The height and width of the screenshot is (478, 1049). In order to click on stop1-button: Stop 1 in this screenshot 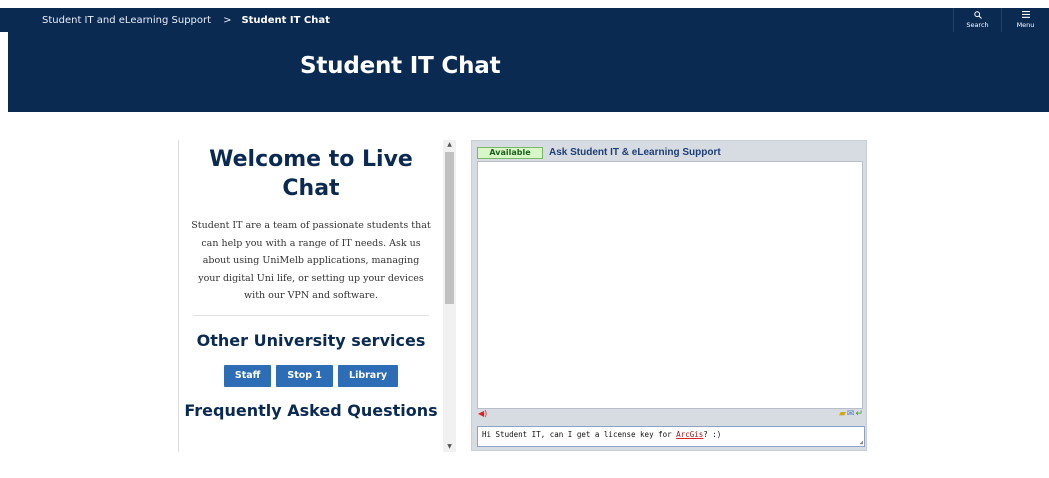, I will do `click(305, 375)`.